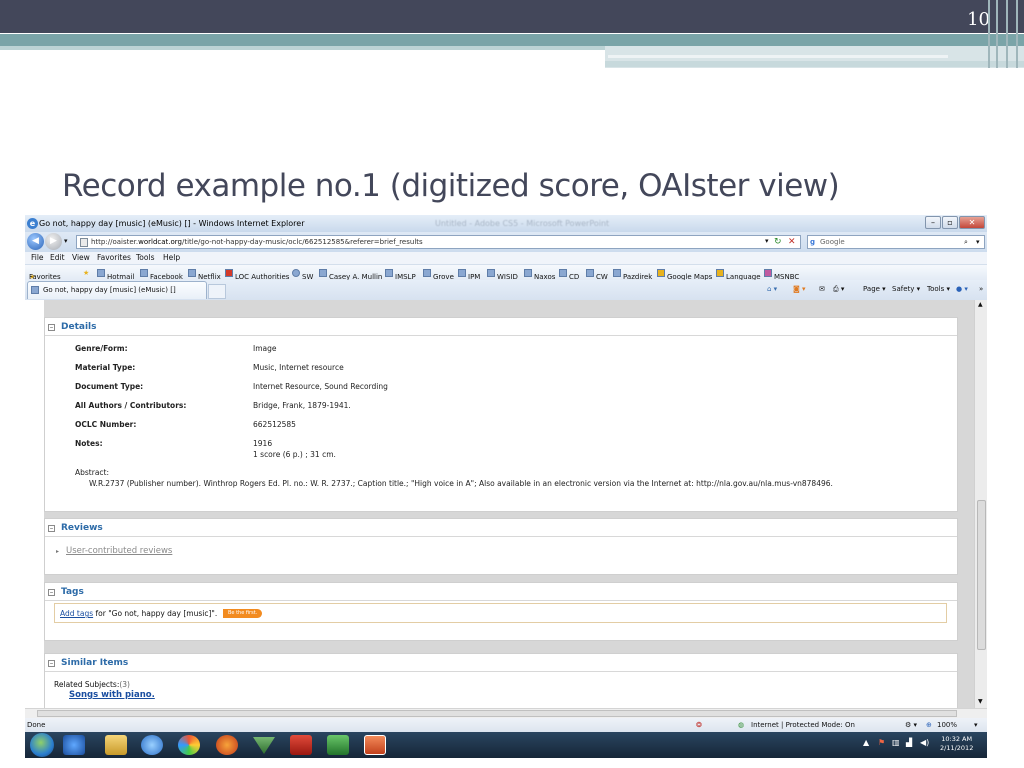  Describe the element at coordinates (896, 242) in the screenshot. I see `search-box: g Google ⌕ ▾` at that location.